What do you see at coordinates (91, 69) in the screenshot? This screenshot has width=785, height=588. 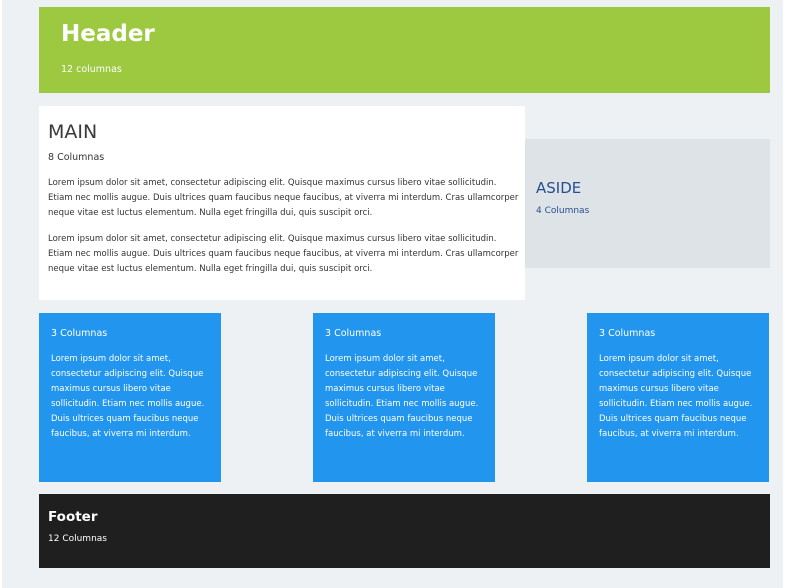 I see `header-subtitle: 12 columnas` at bounding box center [91, 69].